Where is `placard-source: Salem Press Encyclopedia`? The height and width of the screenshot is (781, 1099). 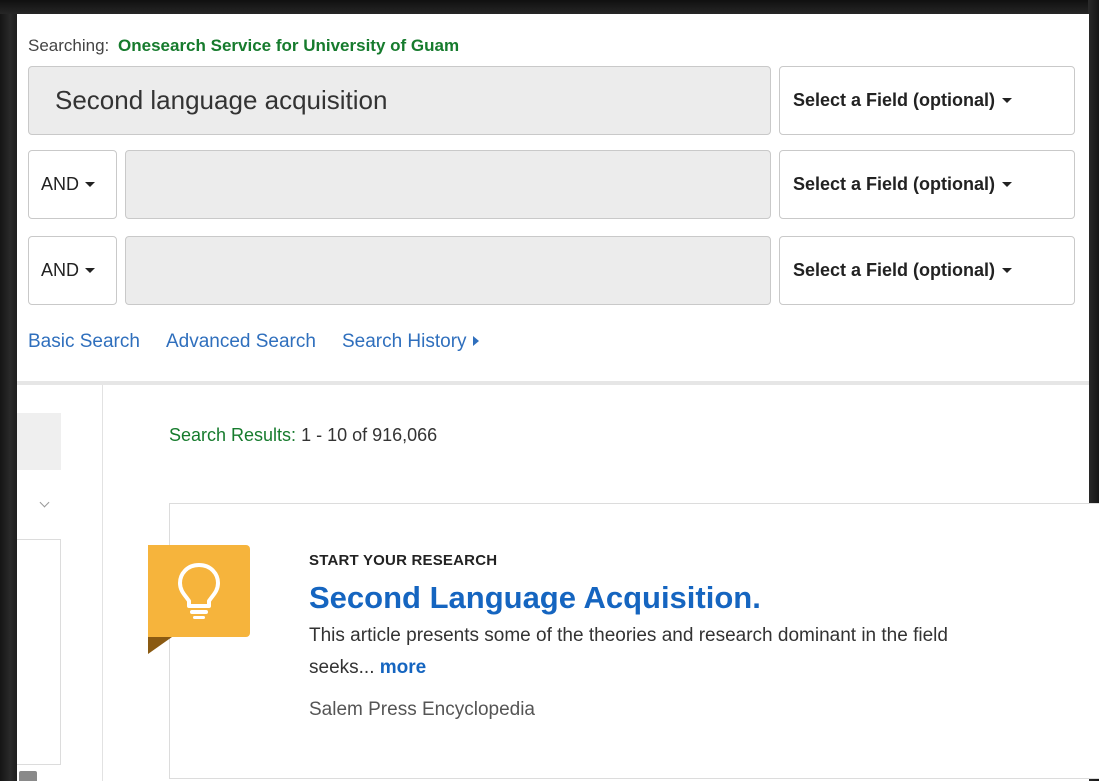 placard-source: Salem Press Encyclopedia is located at coordinates (422, 709).